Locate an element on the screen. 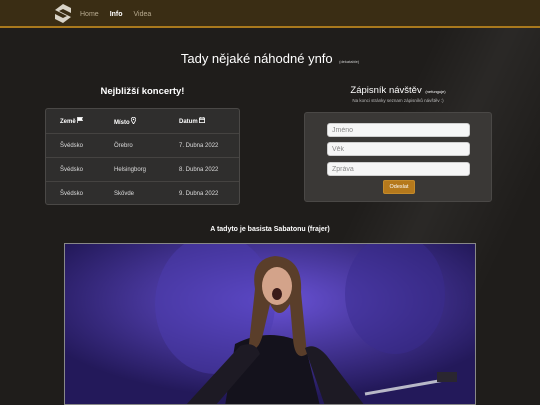 The height and width of the screenshot is (405, 540). bassist-caption: A tadyto je basista Sabatonu (frajer) is located at coordinates (270, 229).